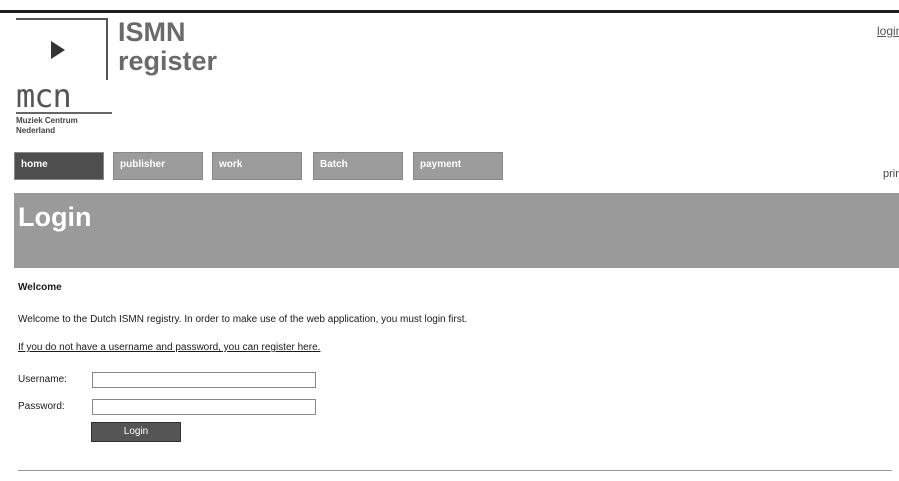 The width and height of the screenshot is (899, 481). What do you see at coordinates (59, 166) in the screenshot?
I see `nav-item-home: home` at bounding box center [59, 166].